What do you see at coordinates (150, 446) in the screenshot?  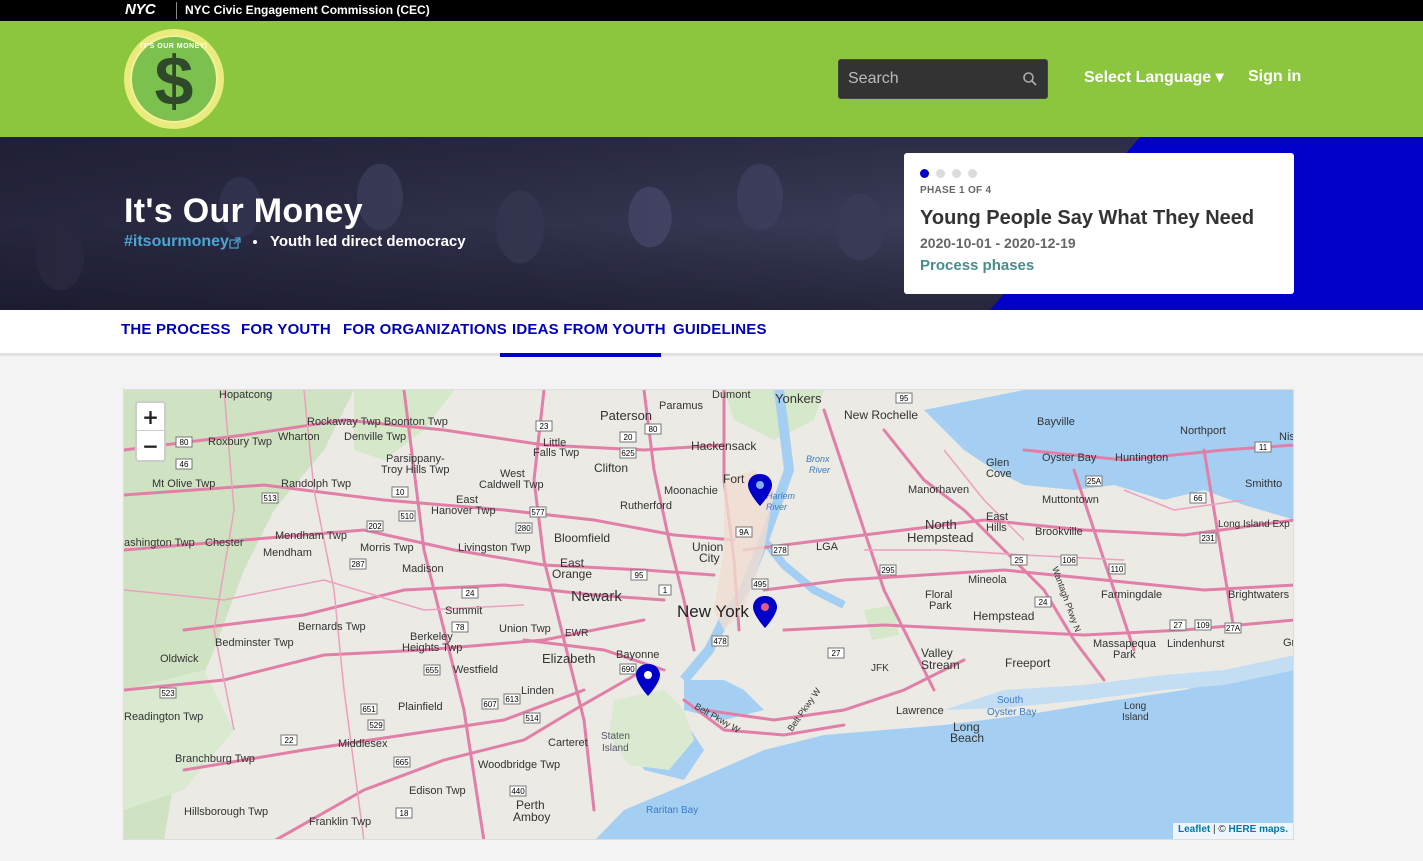 I see `zoom-out-button: −` at bounding box center [150, 446].